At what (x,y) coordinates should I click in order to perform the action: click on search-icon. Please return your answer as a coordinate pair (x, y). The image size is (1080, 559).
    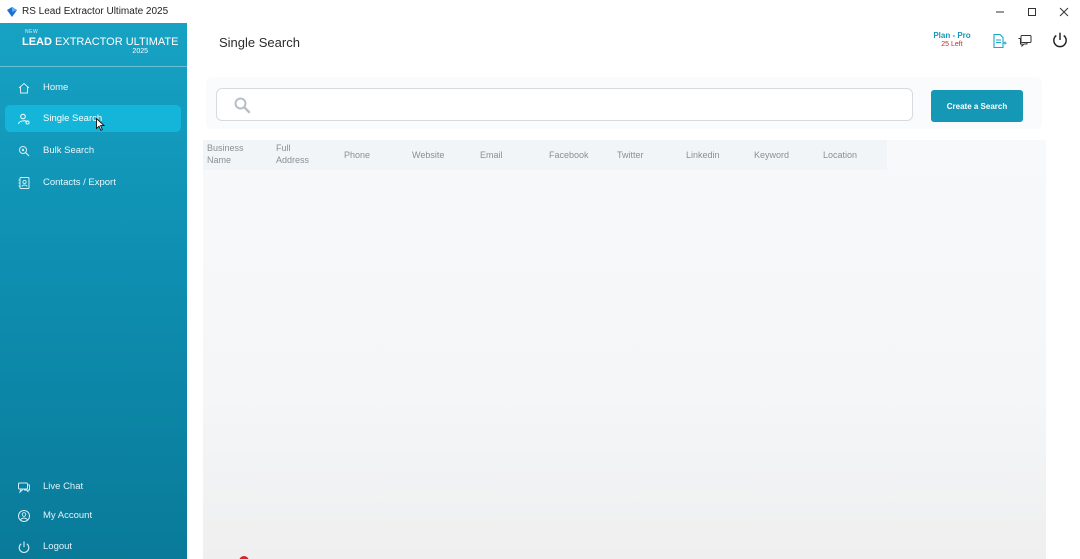
    Looking at the image, I should click on (242, 105).